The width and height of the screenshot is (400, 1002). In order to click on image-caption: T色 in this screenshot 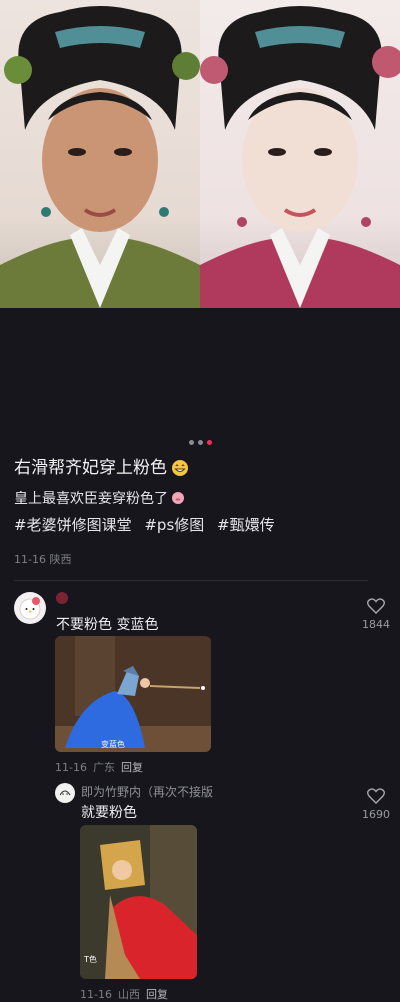, I will do `click(90, 959)`.